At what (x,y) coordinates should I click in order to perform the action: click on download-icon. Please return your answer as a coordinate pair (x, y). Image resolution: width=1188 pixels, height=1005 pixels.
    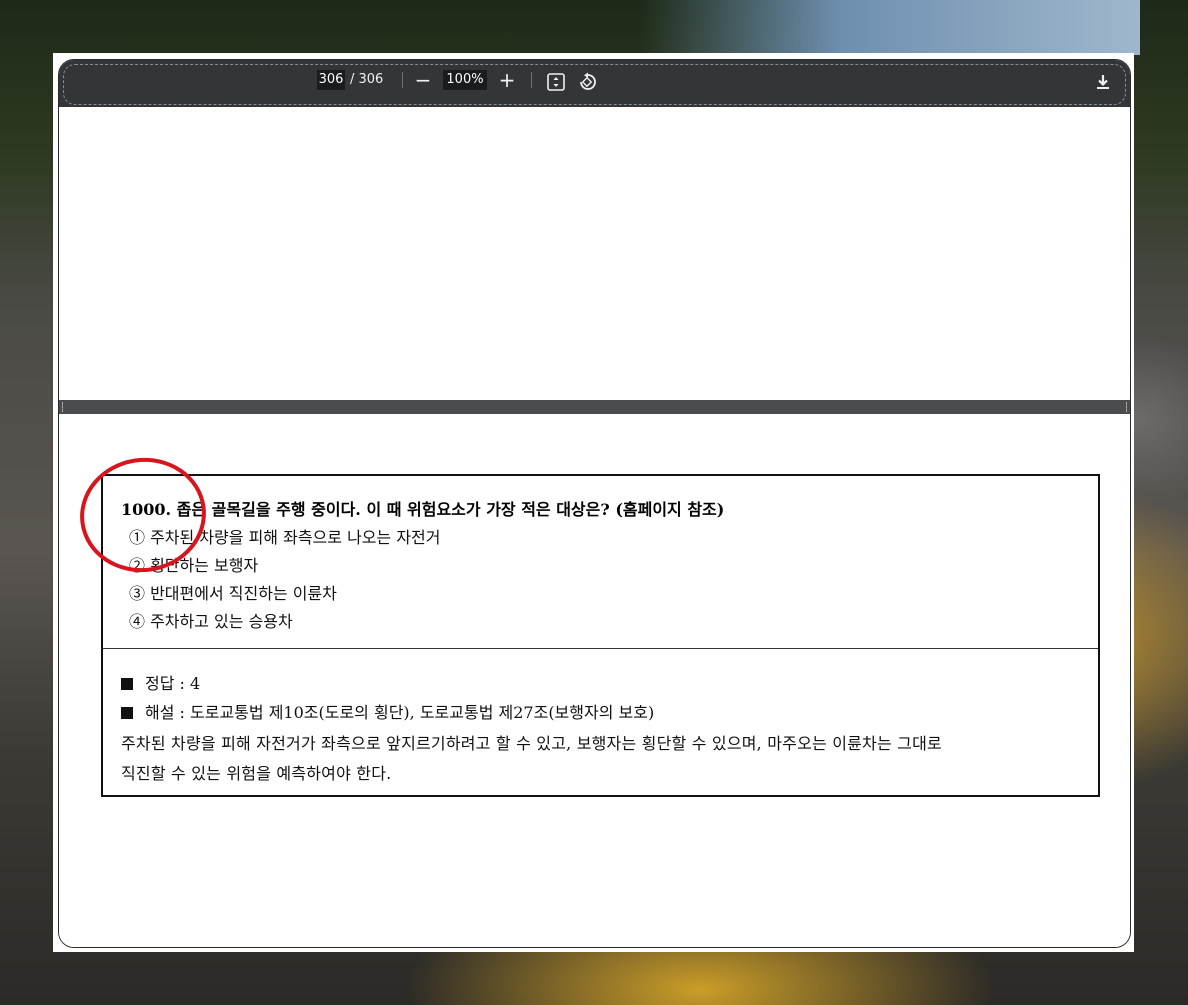
    Looking at the image, I should click on (1103, 81).